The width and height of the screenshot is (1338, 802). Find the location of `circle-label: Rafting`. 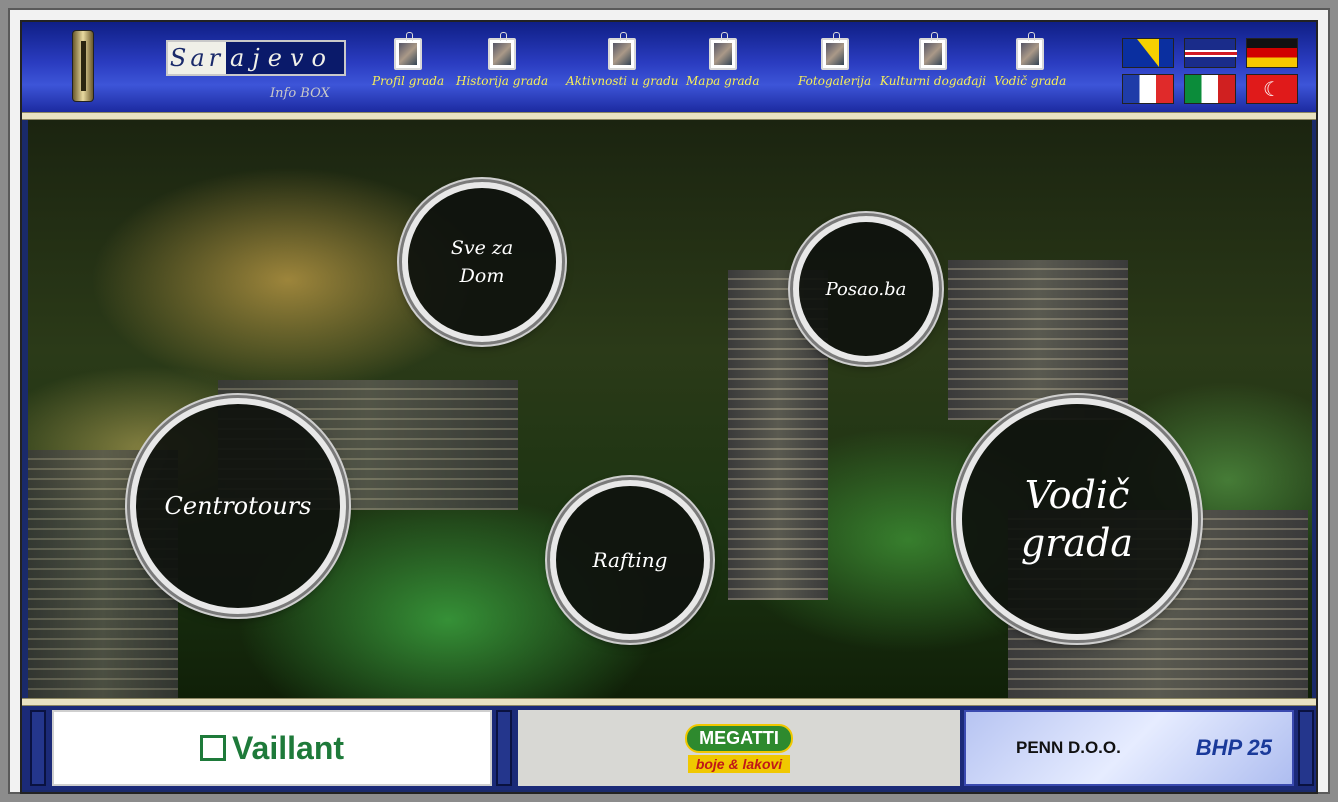

circle-label: Rafting is located at coordinates (630, 560).